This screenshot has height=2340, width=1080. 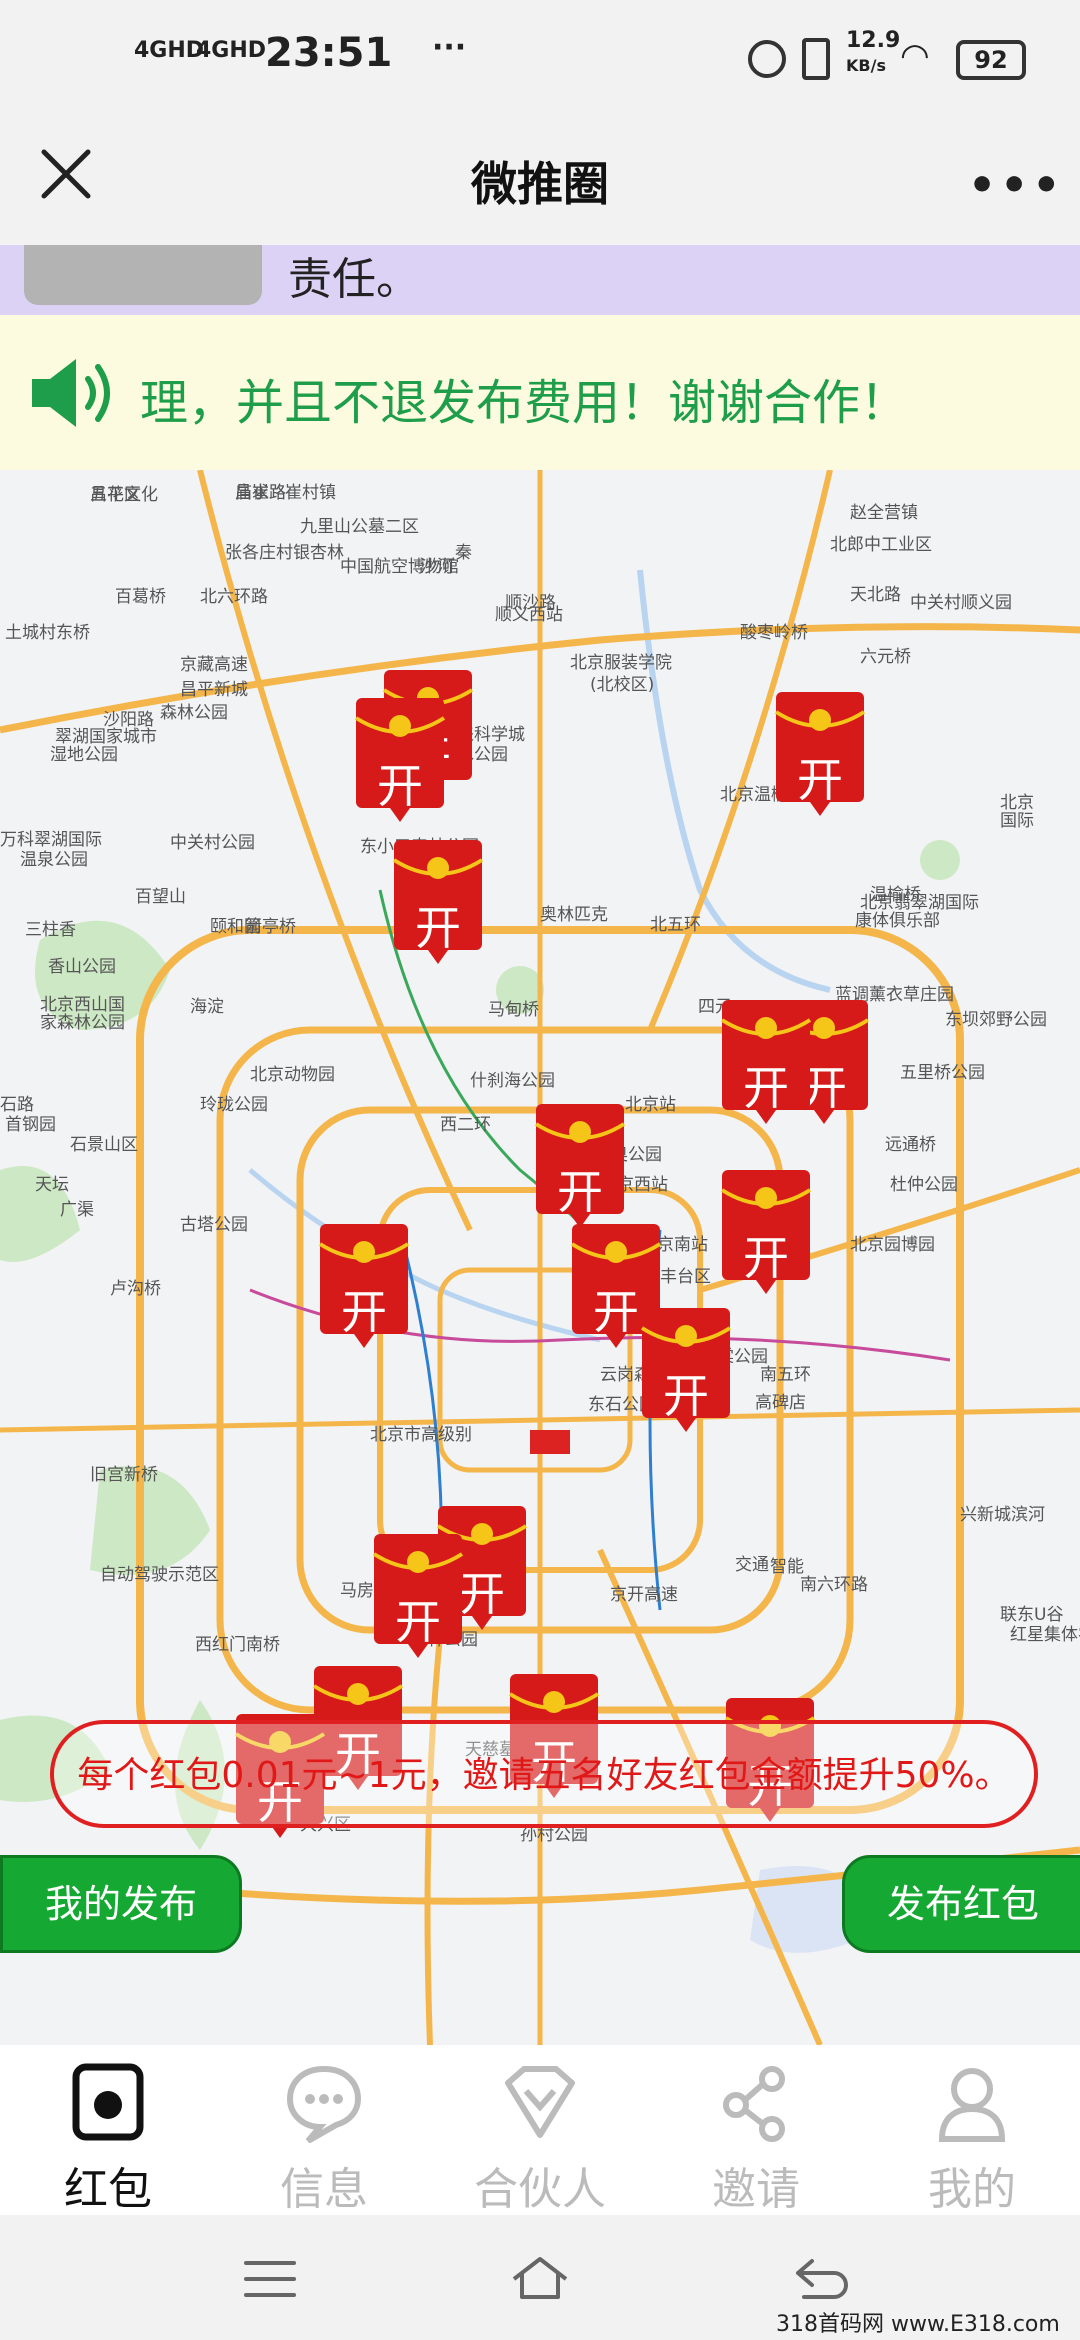 What do you see at coordinates (885, 657) in the screenshot?
I see `map-place-label: 六元桥` at bounding box center [885, 657].